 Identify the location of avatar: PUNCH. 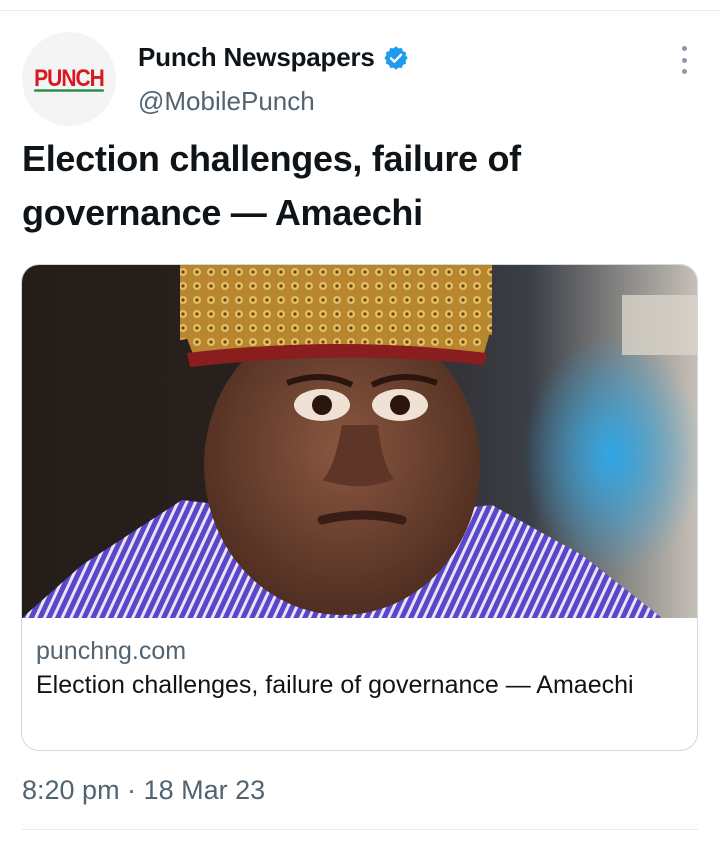
(69, 79).